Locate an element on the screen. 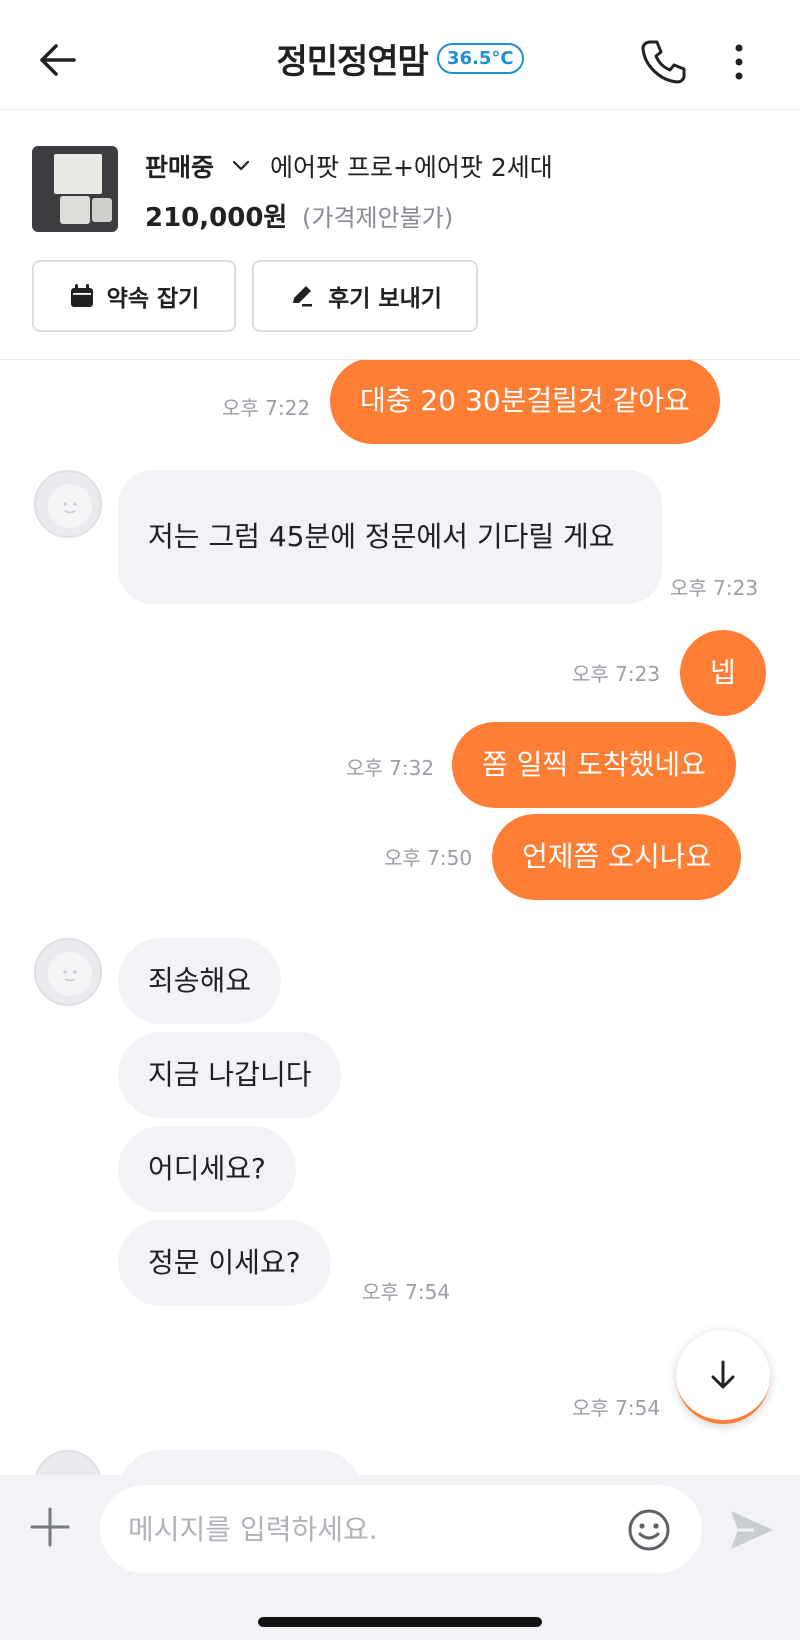 The image size is (800, 1640). message-text: 넵 is located at coordinates (723, 672).